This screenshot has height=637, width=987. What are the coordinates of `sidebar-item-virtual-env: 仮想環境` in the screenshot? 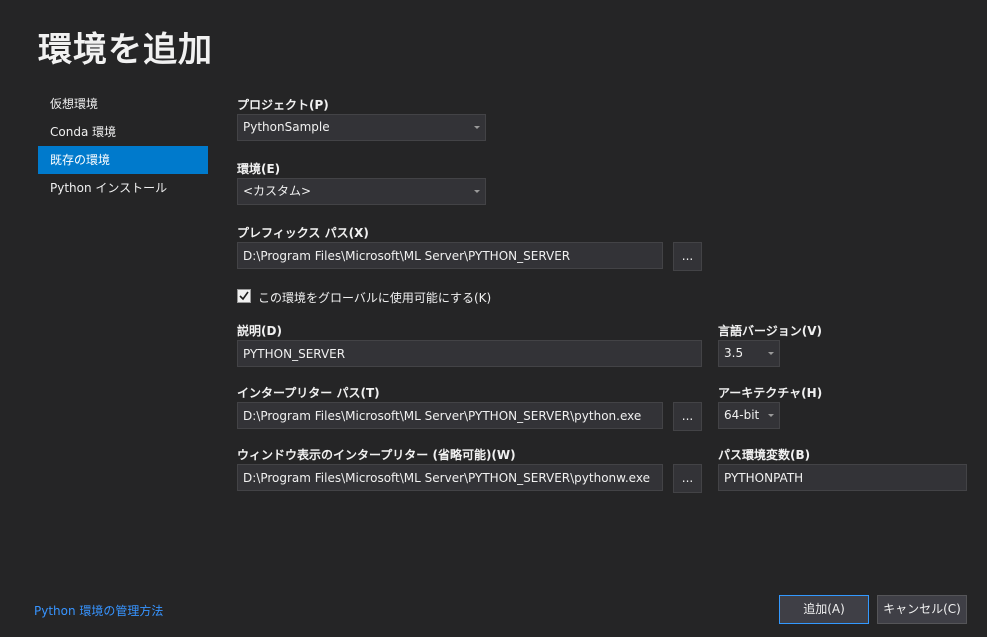 It's located at (123, 104).